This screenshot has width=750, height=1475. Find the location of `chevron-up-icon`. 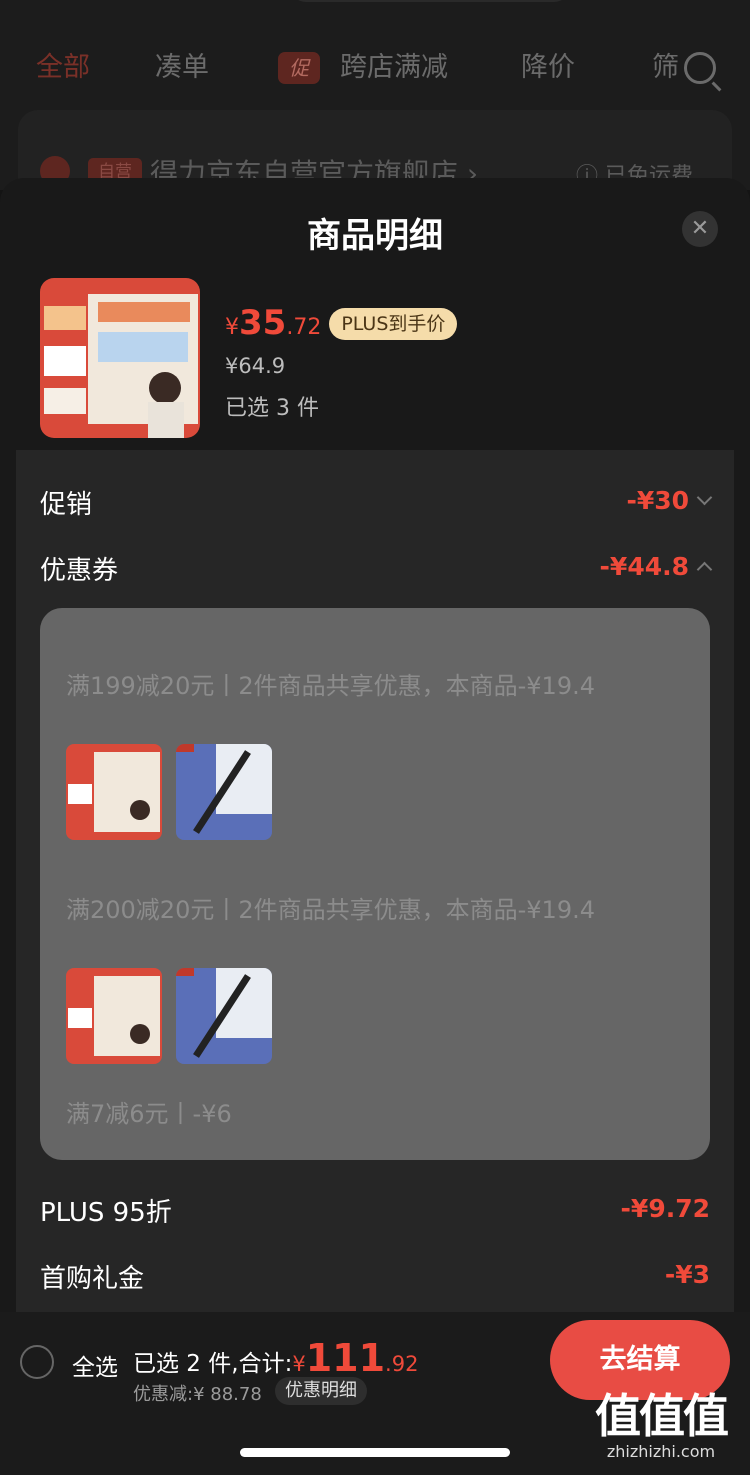

chevron-up-icon is located at coordinates (704, 569).